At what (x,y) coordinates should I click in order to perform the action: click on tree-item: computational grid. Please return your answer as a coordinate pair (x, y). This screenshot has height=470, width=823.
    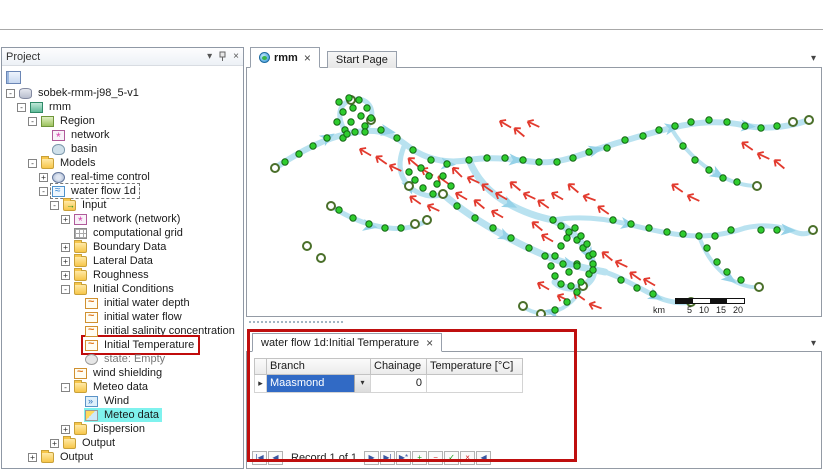
    Looking at the image, I should click on (122, 233).